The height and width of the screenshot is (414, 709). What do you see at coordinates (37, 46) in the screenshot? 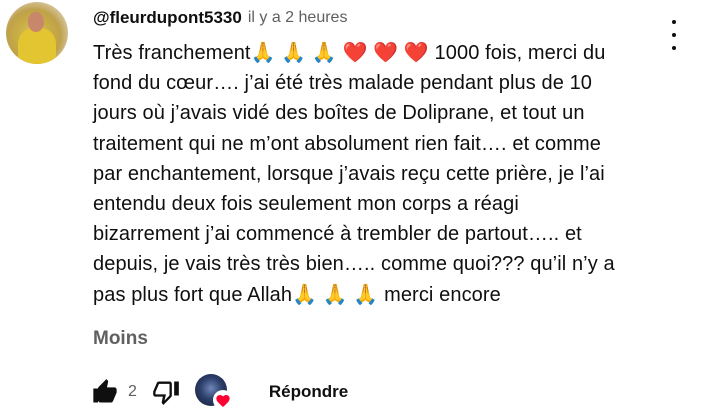
I see `avatar-coat` at bounding box center [37, 46].